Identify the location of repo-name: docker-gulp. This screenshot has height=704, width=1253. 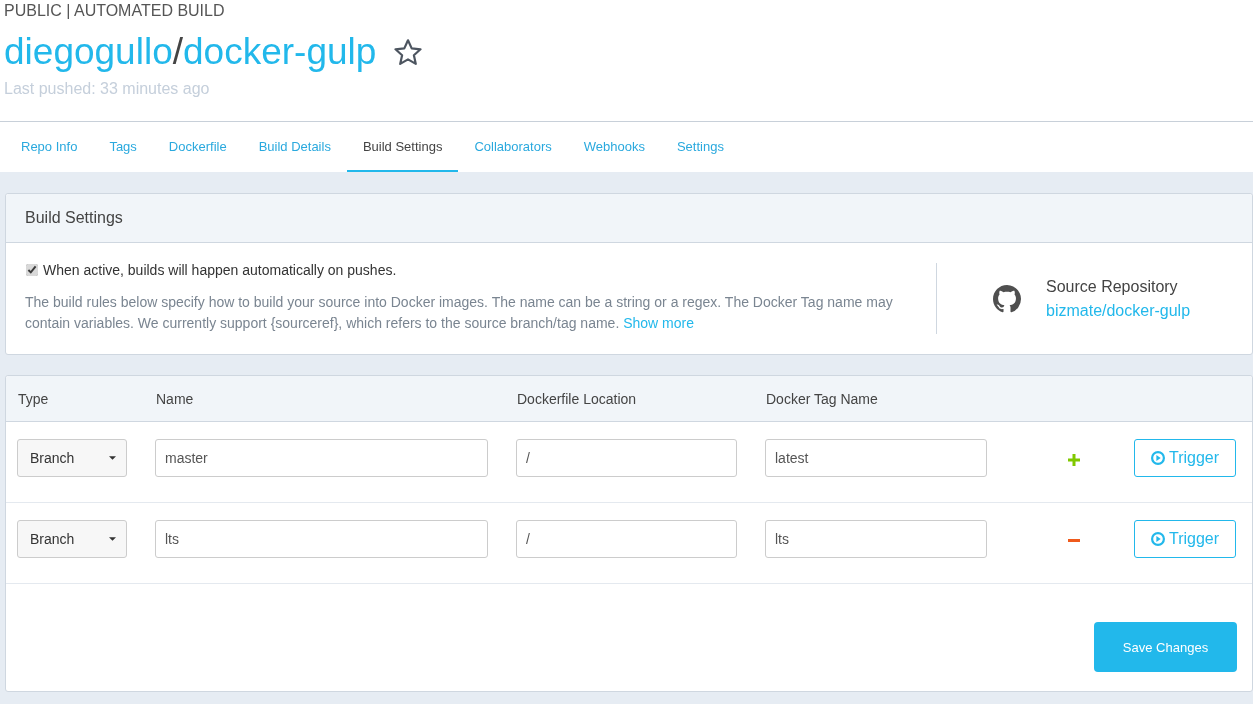
(280, 52).